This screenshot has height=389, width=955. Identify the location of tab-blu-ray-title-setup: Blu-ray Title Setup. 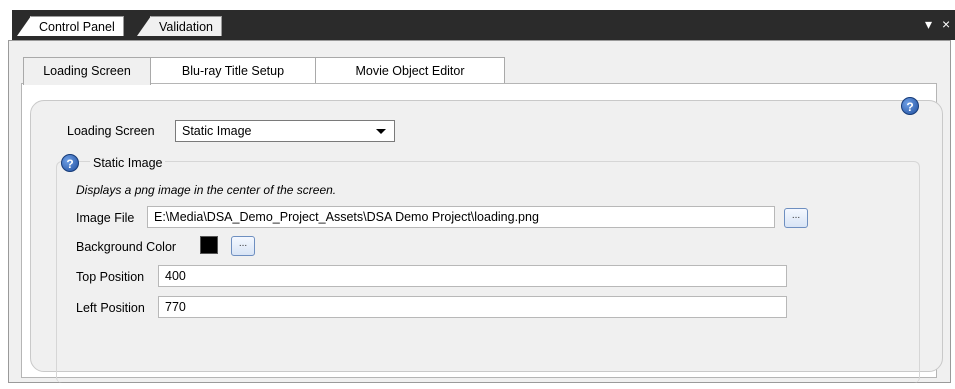
(233, 70).